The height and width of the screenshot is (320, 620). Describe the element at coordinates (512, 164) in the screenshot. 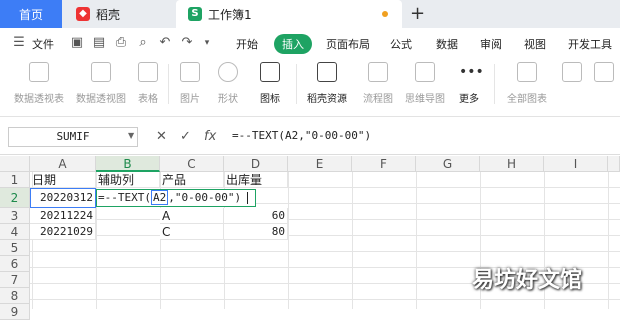

I see `column-header-h: H` at that location.